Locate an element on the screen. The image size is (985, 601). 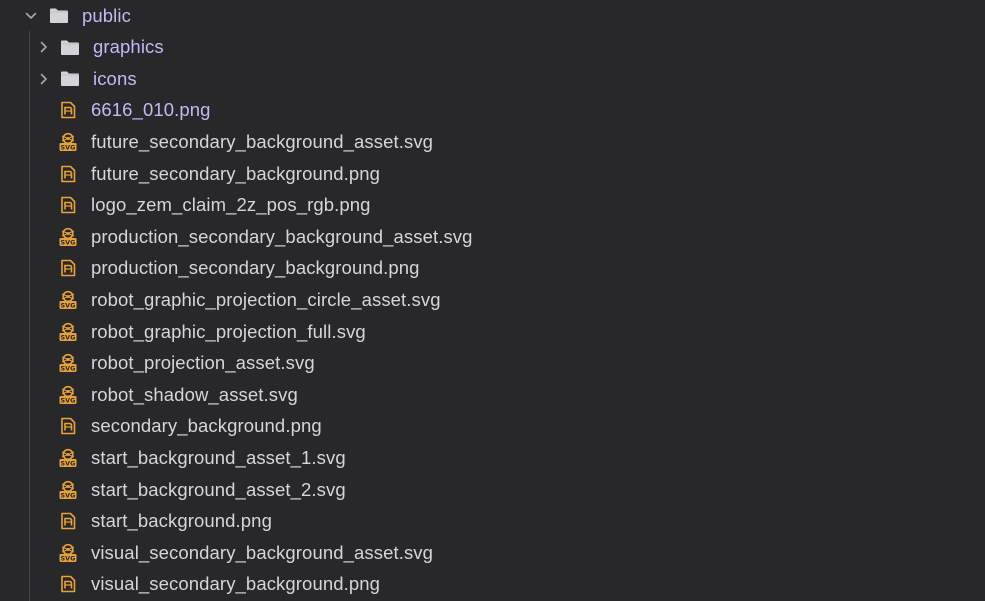
tree-item-file-robot-projection-asset-svg: SVG robot_projection_asset.svg is located at coordinates (492, 363).